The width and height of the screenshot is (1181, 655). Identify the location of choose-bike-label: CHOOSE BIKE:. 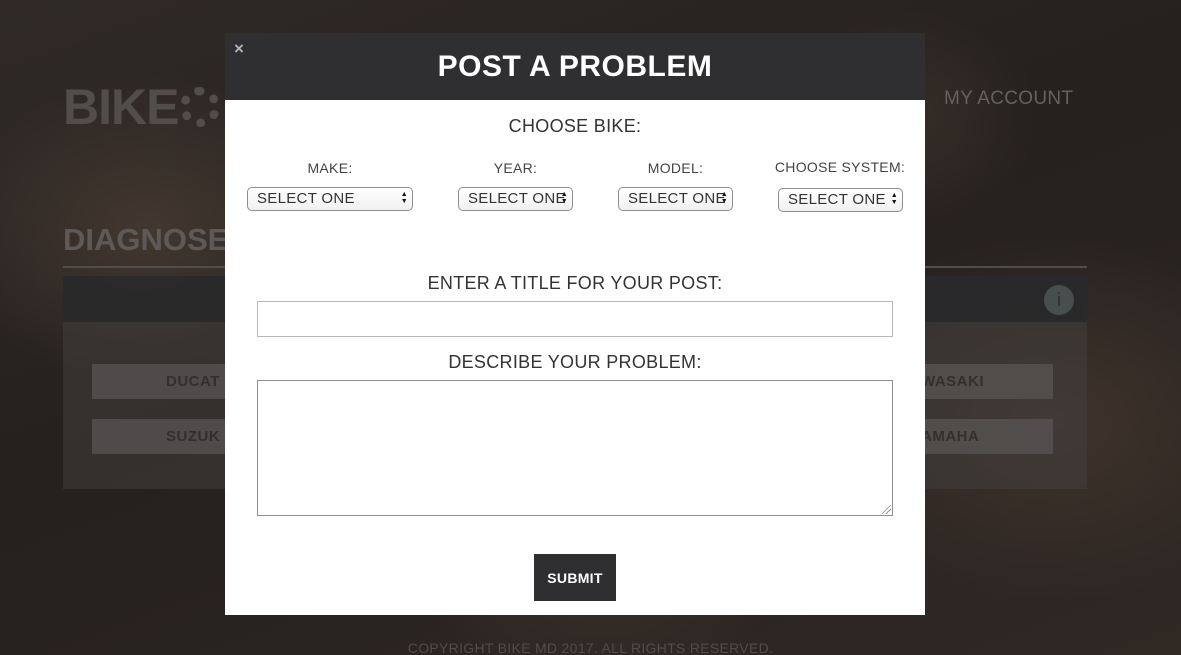
(575, 126).